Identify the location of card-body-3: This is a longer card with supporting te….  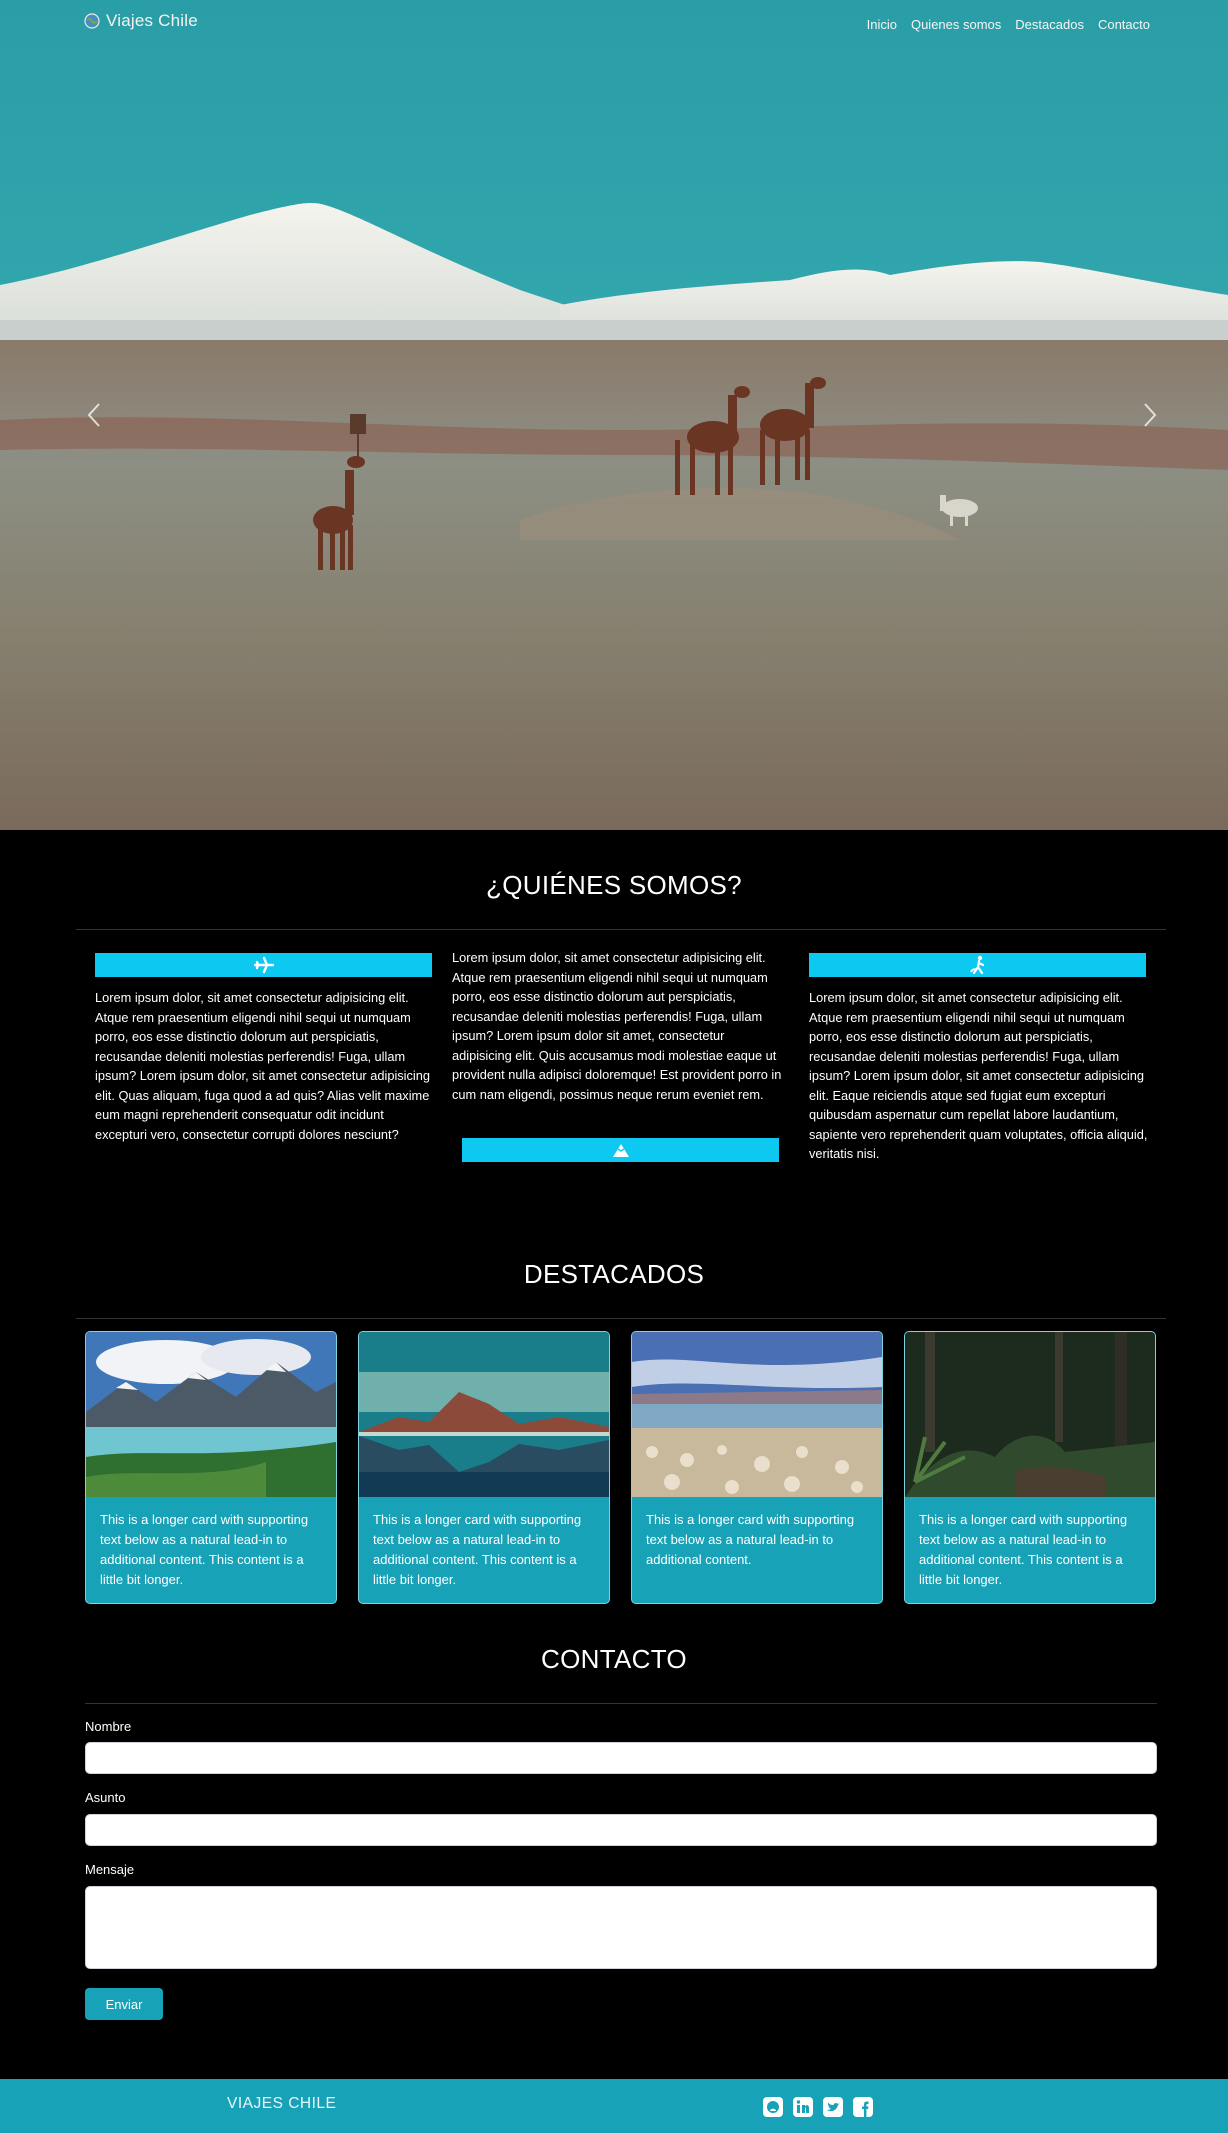
(750, 1539).